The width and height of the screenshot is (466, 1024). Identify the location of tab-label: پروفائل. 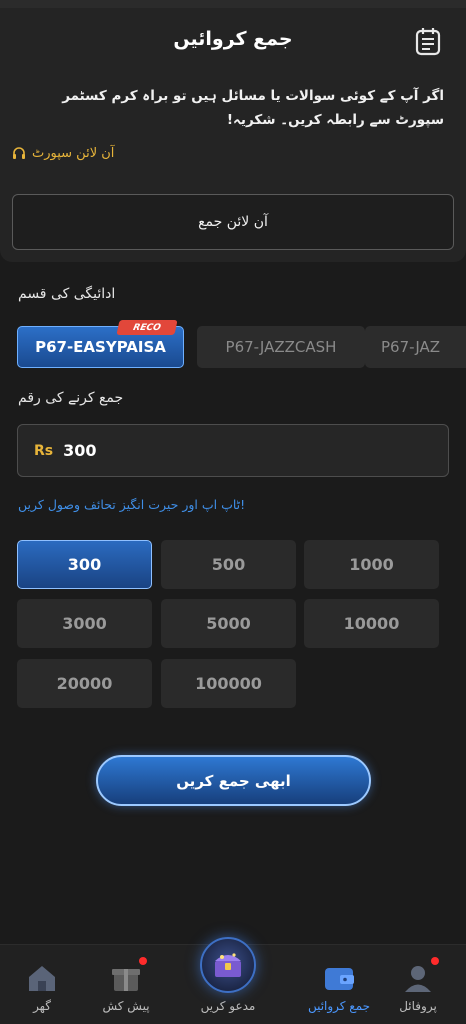
(418, 1006).